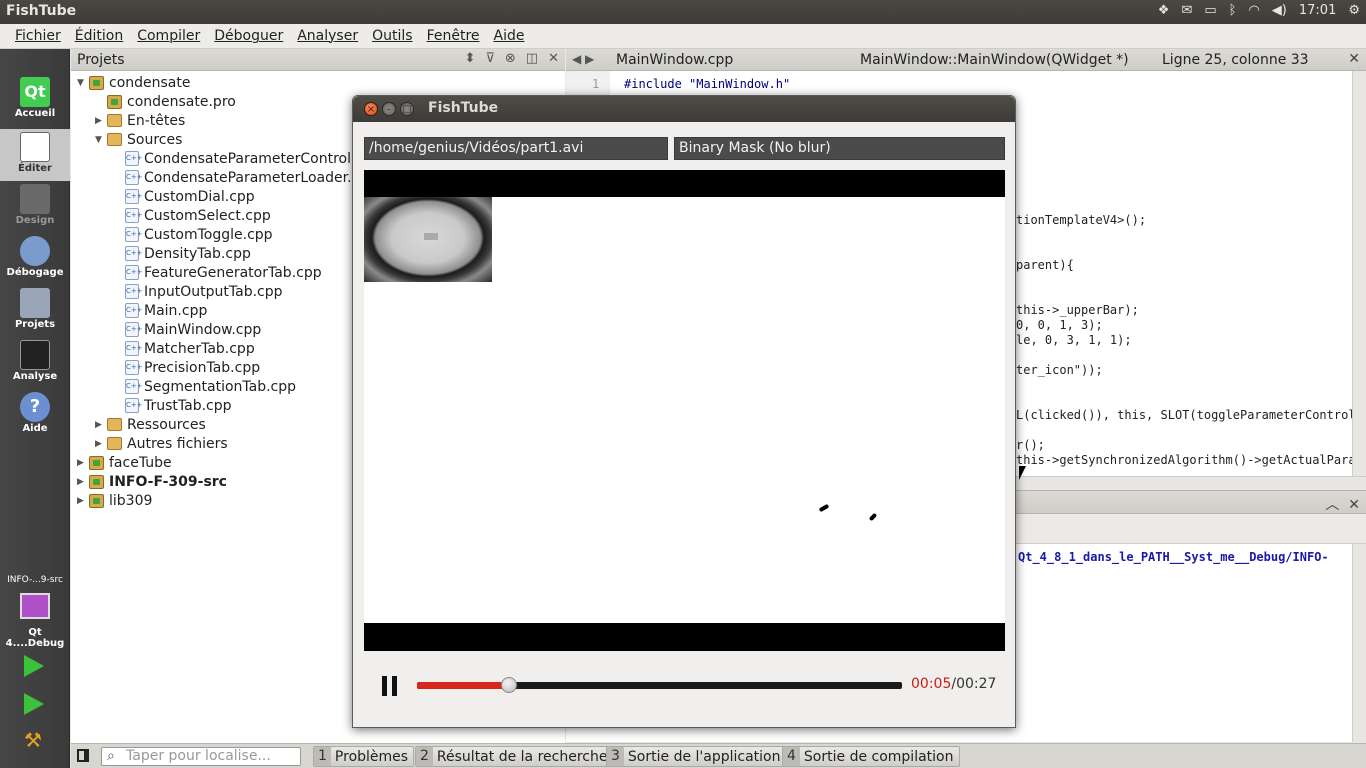 The image size is (1366, 768). Describe the element at coordinates (1317, 10) in the screenshot. I see `clock: 17:01` at that location.